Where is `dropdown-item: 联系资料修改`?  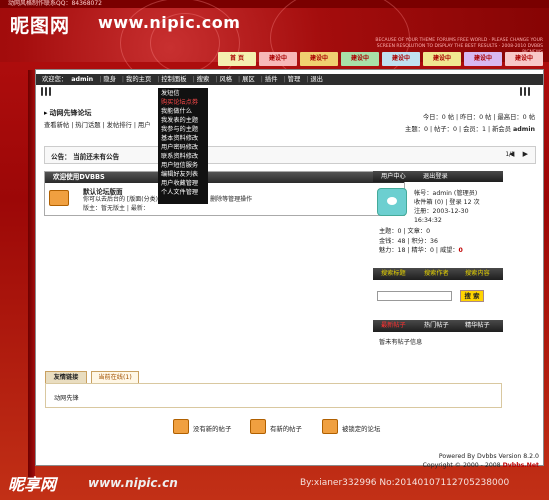 dropdown-item: 联系资料修改 is located at coordinates (183, 156).